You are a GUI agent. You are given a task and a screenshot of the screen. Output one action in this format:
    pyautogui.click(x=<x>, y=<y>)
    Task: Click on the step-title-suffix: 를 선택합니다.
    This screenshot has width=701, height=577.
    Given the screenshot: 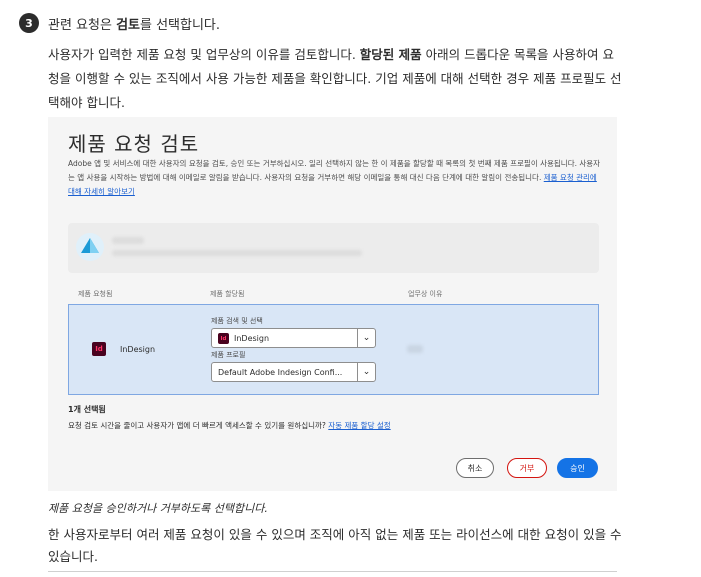 What is the action you would take?
    pyautogui.click(x=180, y=25)
    